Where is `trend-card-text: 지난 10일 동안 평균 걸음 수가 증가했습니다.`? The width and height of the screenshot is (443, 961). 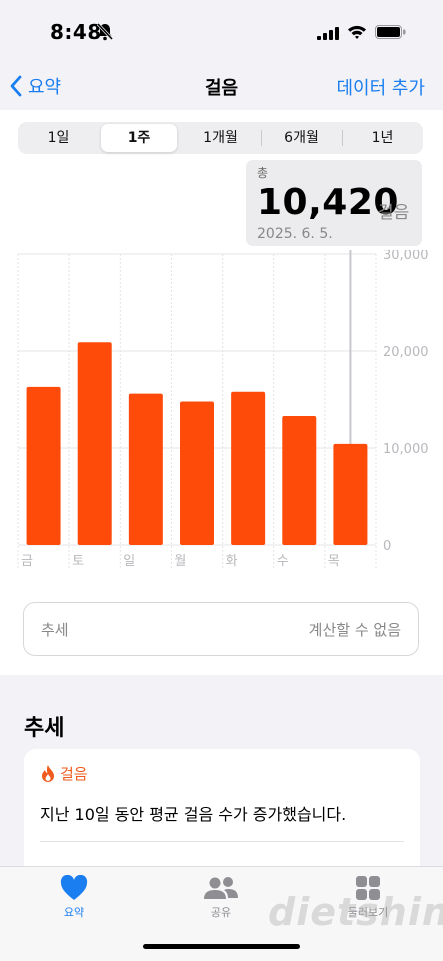
trend-card-text: 지난 10일 동안 평균 걸음 수가 증가했습니다. is located at coordinates (193, 814).